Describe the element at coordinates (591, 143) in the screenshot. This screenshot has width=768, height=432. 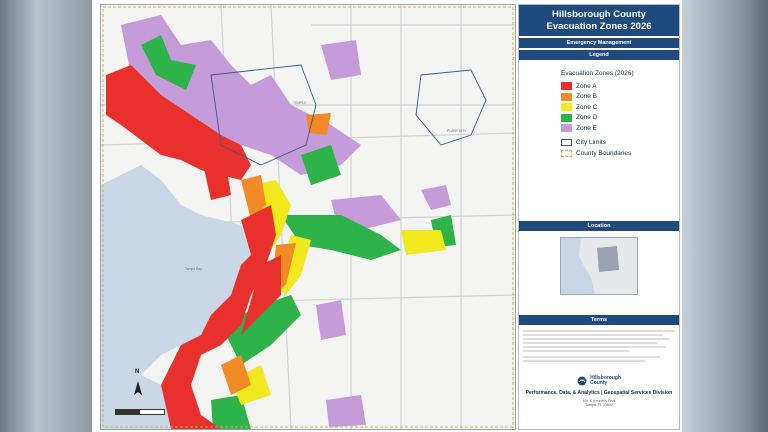
I see `city-limits-label: City Limits` at that location.